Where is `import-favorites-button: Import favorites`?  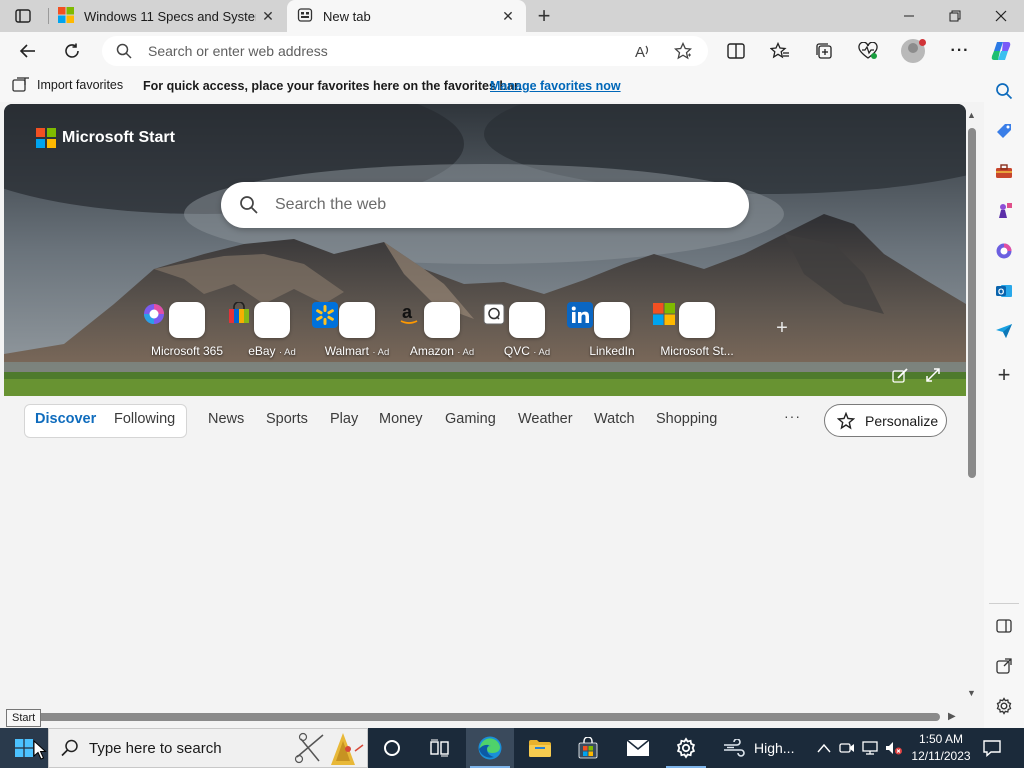 import-favorites-button: Import favorites is located at coordinates (67, 85).